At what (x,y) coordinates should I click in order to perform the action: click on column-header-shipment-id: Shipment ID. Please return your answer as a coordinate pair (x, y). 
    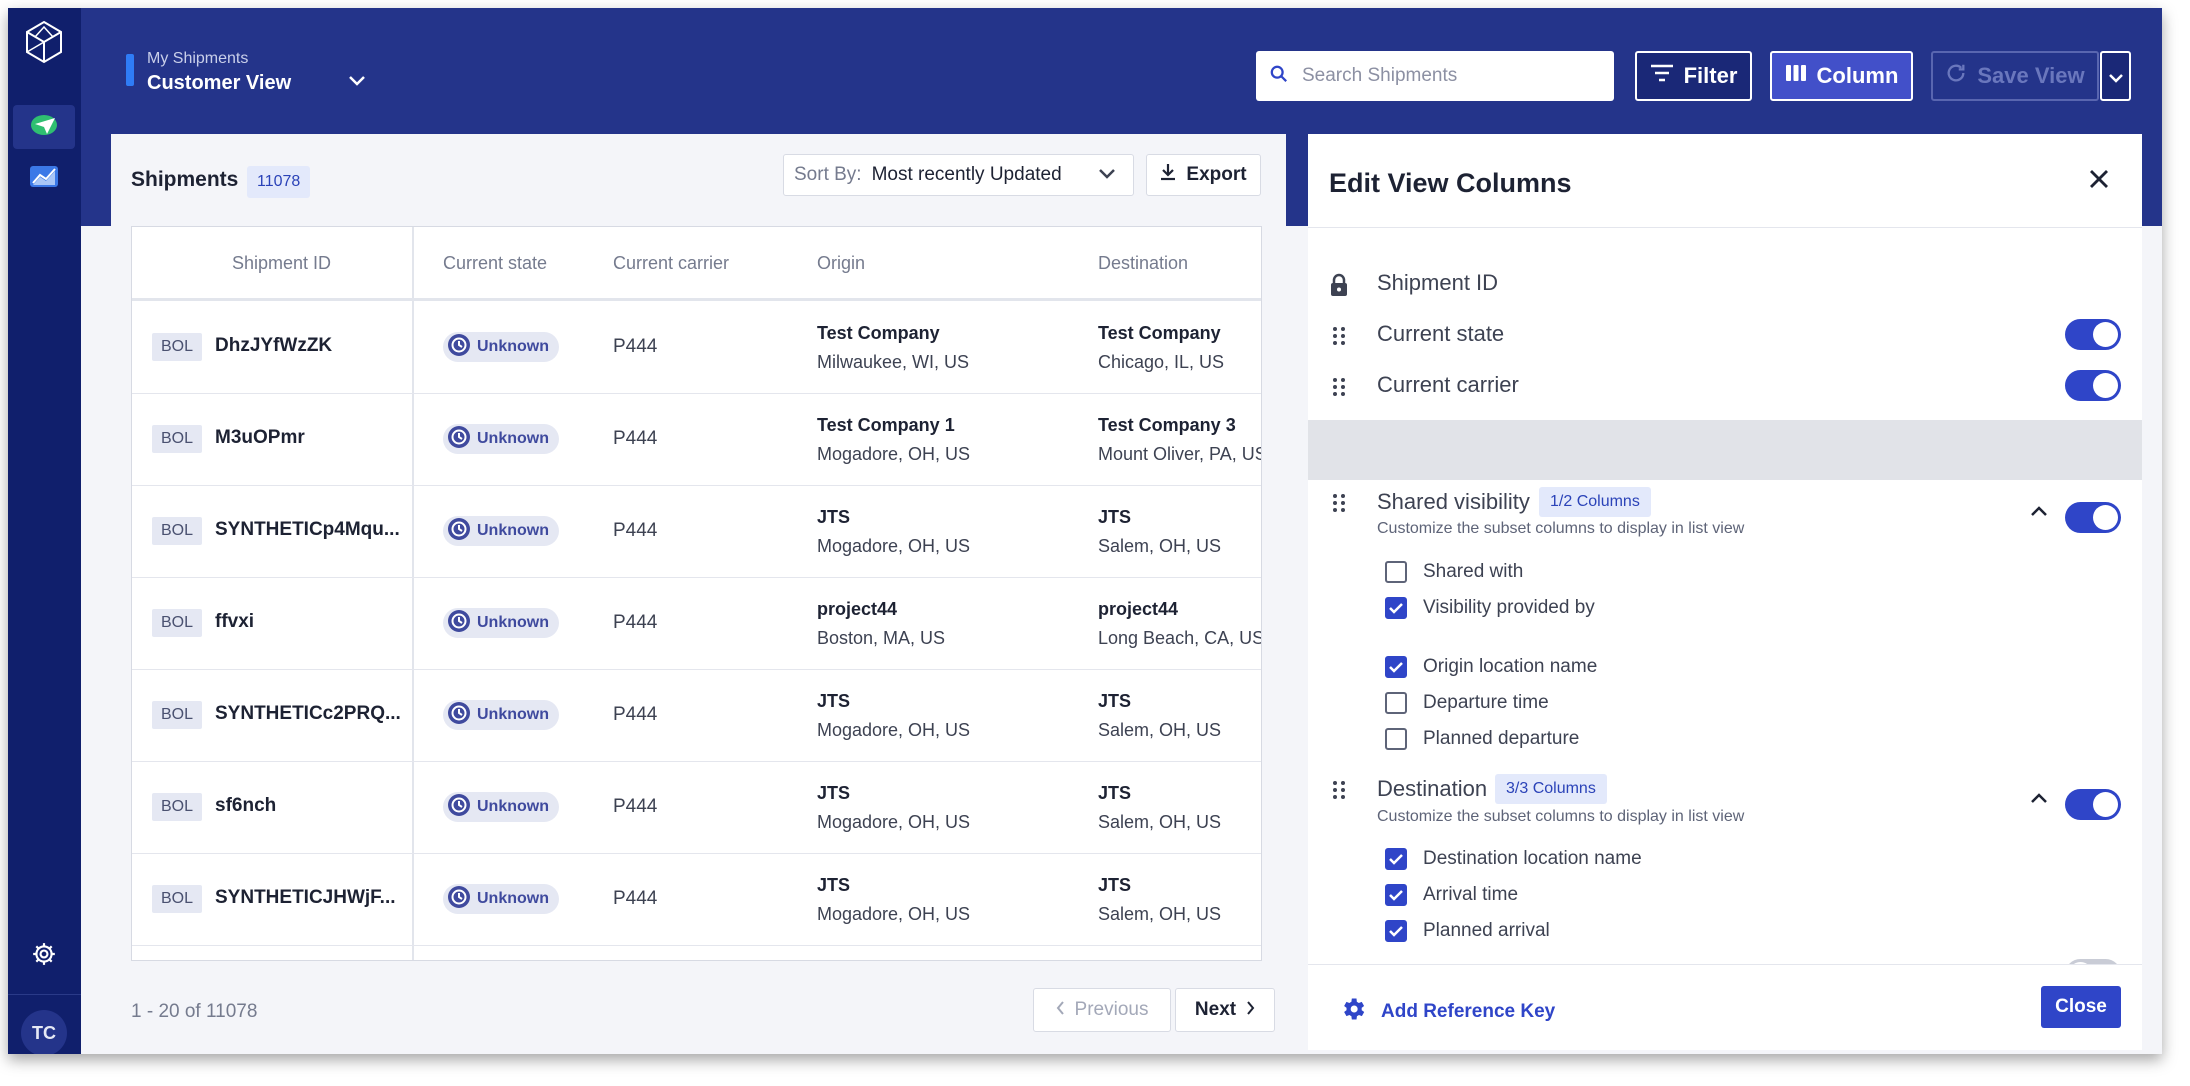
    Looking at the image, I should click on (281, 263).